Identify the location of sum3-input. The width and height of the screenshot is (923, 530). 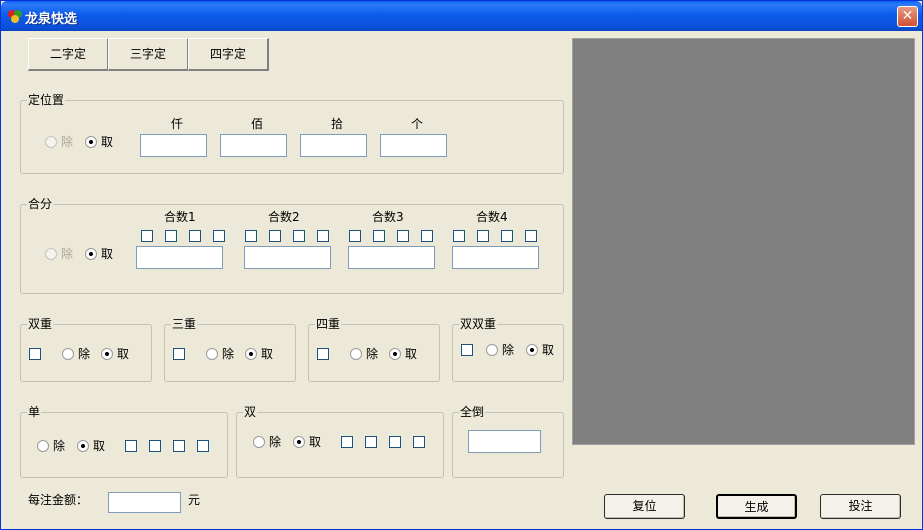
(391, 257).